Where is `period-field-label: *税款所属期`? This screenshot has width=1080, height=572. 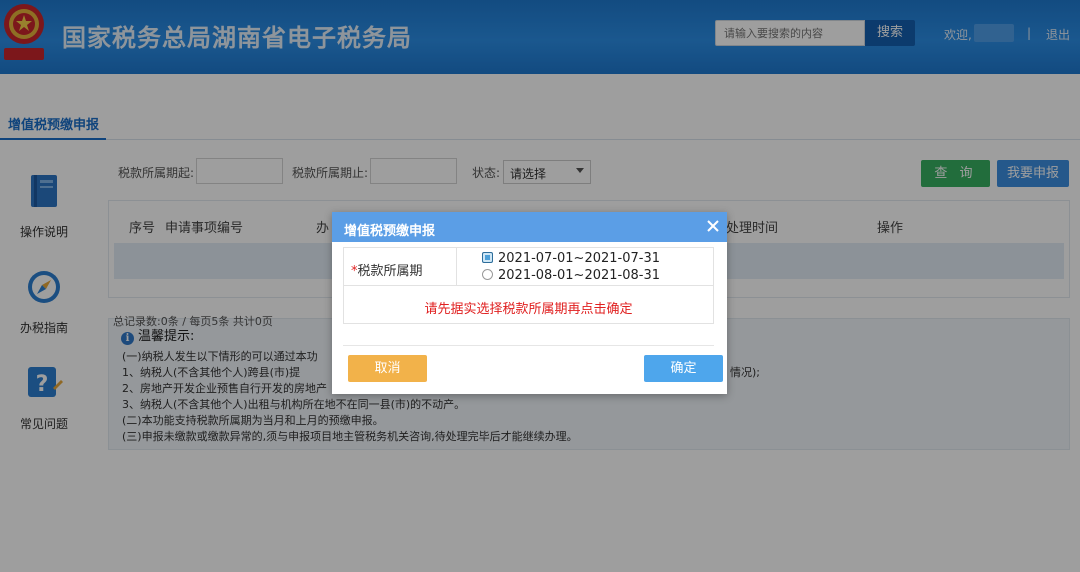
period-field-label: *税款所属期 is located at coordinates (387, 269).